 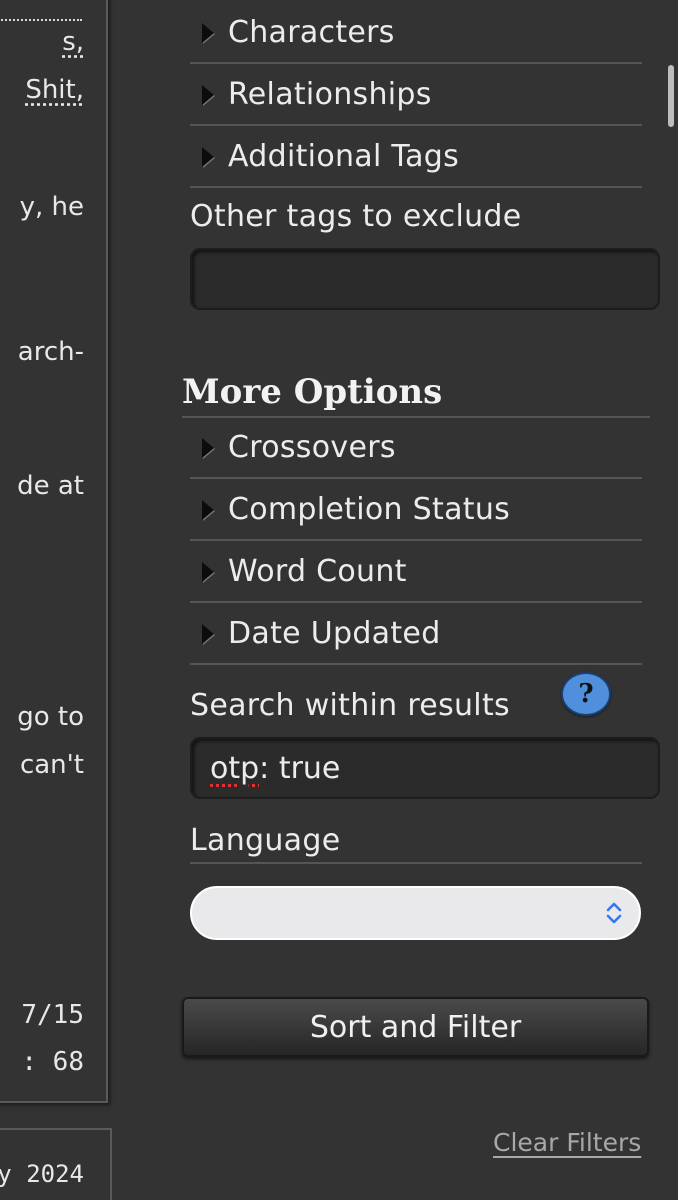 What do you see at coordinates (54, 90) in the screenshot?
I see `tag-link-fragment: Shit,` at bounding box center [54, 90].